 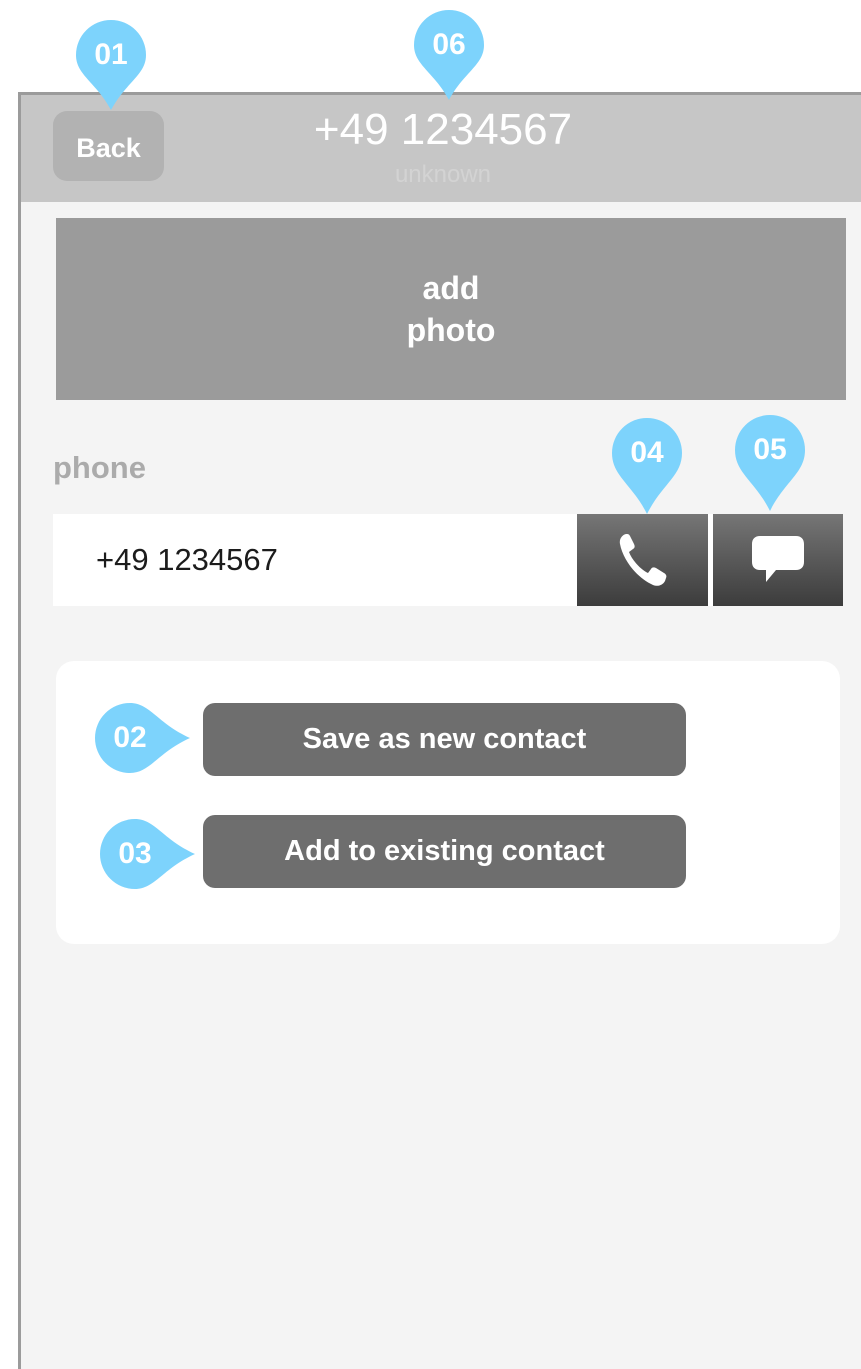 I want to click on callout-03: 03, so click(x=147, y=854).